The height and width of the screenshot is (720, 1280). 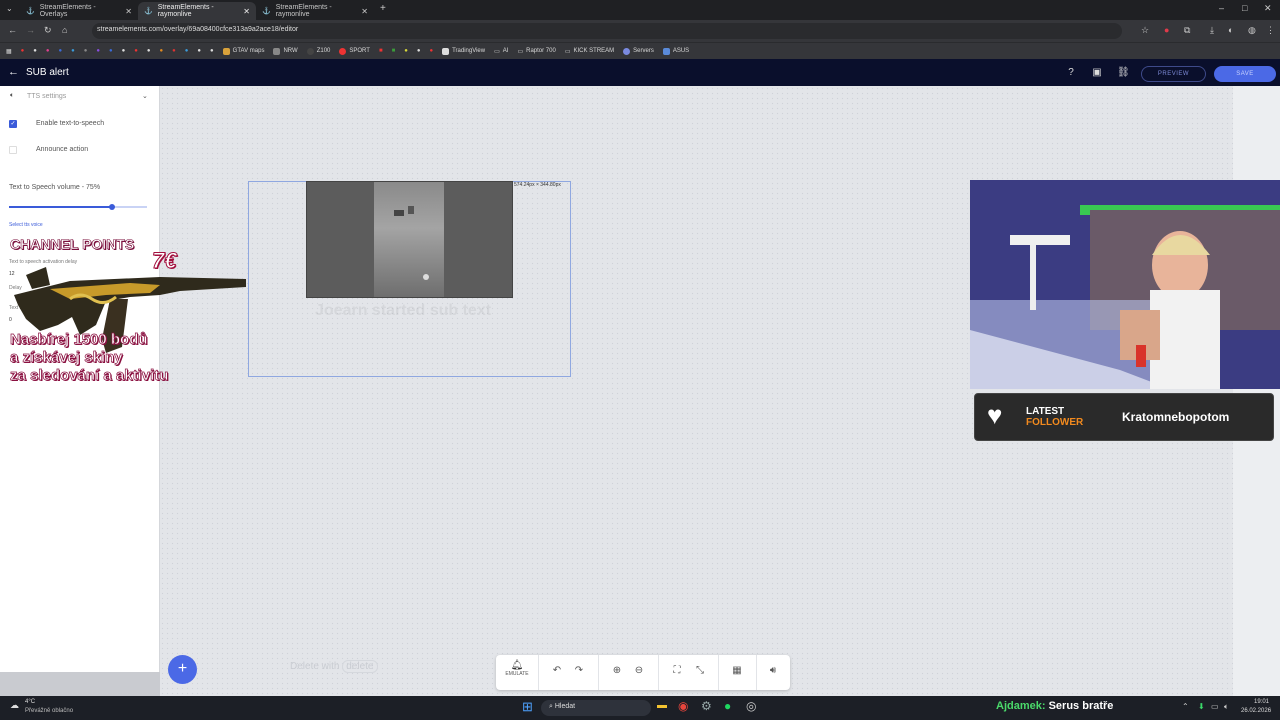 I want to click on profile-avatar: ◐, so click(x=1230, y=30).